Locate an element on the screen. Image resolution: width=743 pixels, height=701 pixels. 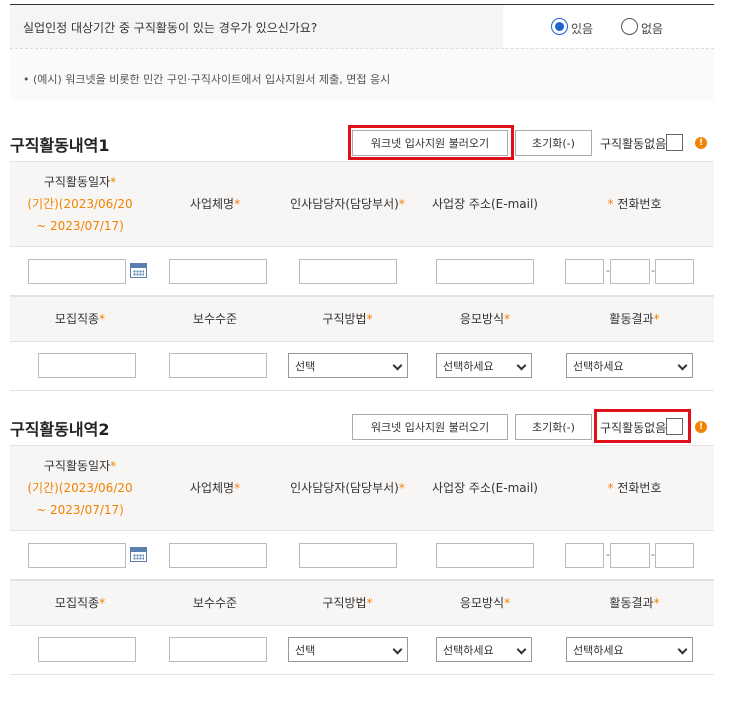
email-label: 사업장 주소(E-mail) is located at coordinates (484, 204).